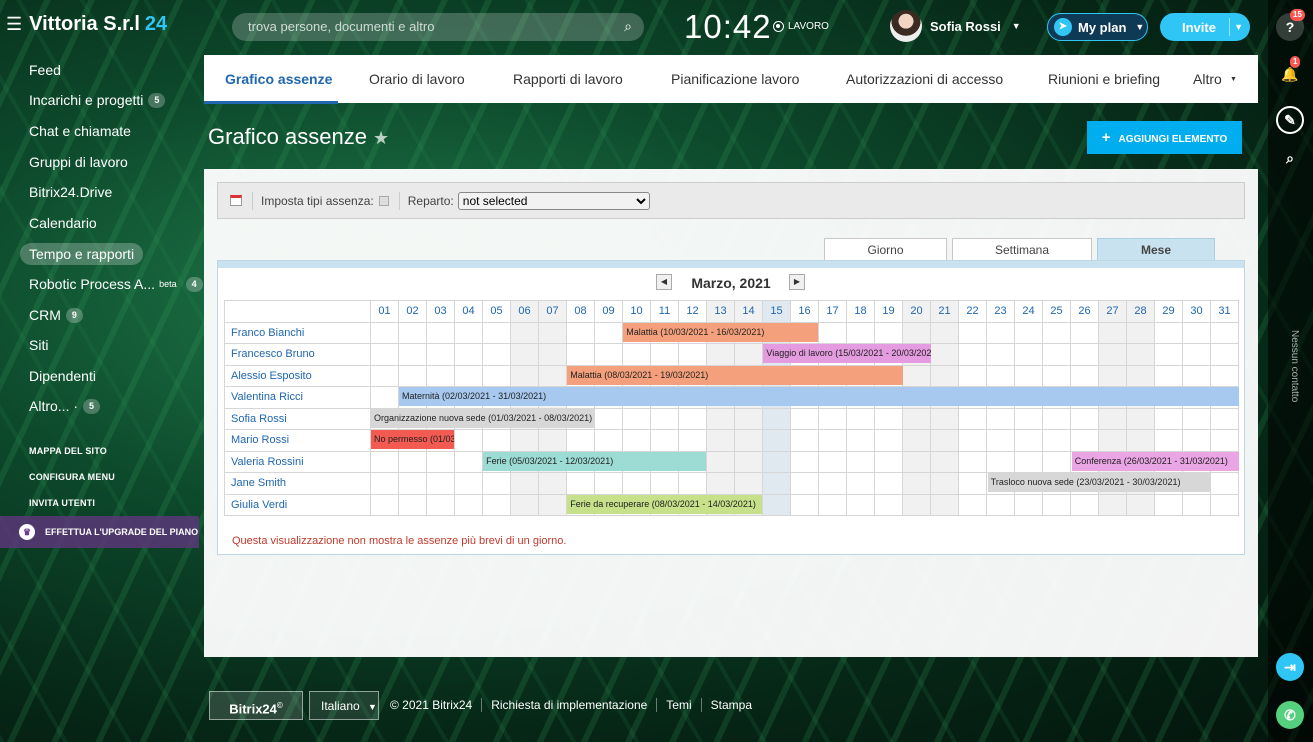 This screenshot has height=742, width=1313. Describe the element at coordinates (102, 503) in the screenshot. I see `sidebar-link-2: INVITA UTENTI` at that location.